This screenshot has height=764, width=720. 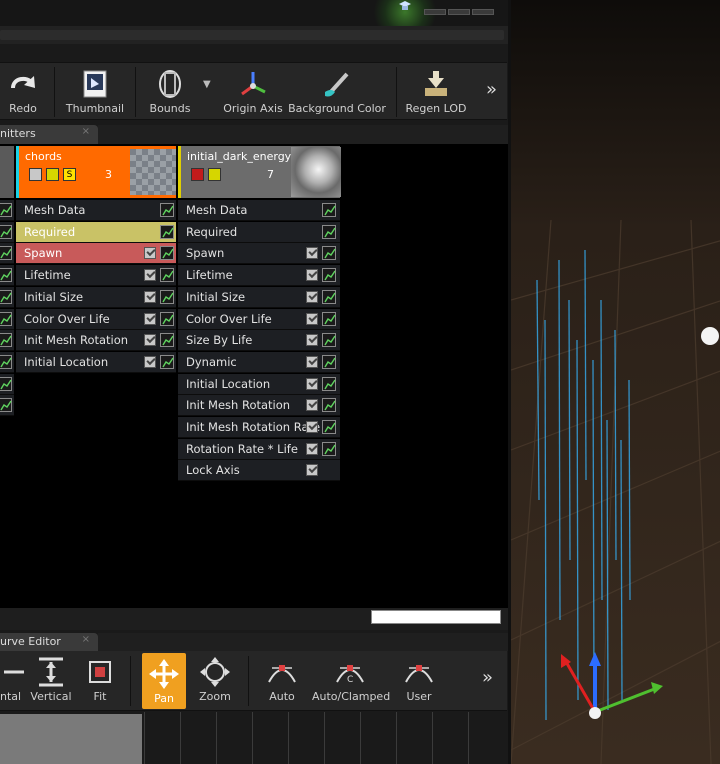 What do you see at coordinates (253, 738) in the screenshot?
I see `curve-graph-area` at bounding box center [253, 738].